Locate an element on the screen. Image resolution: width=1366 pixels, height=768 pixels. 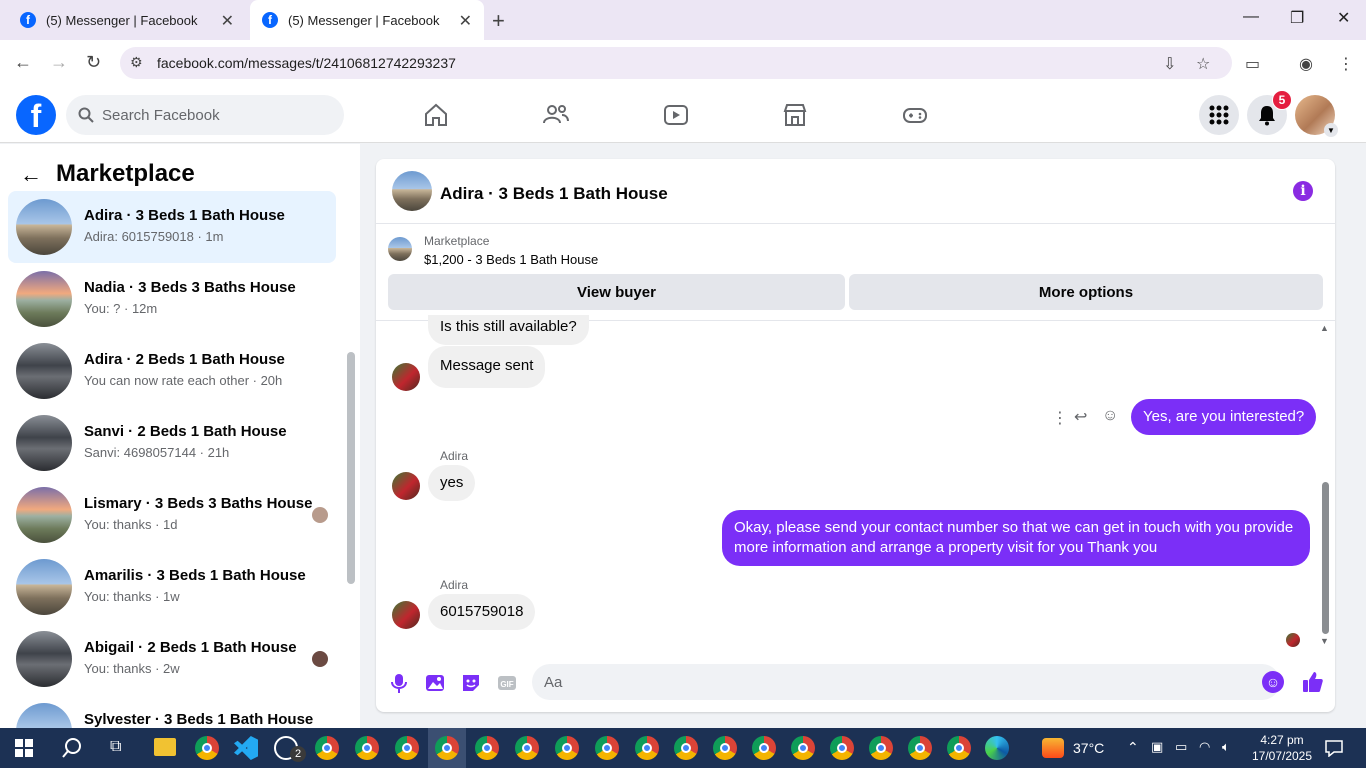
sticker-icon is located at coordinates (471, 683).